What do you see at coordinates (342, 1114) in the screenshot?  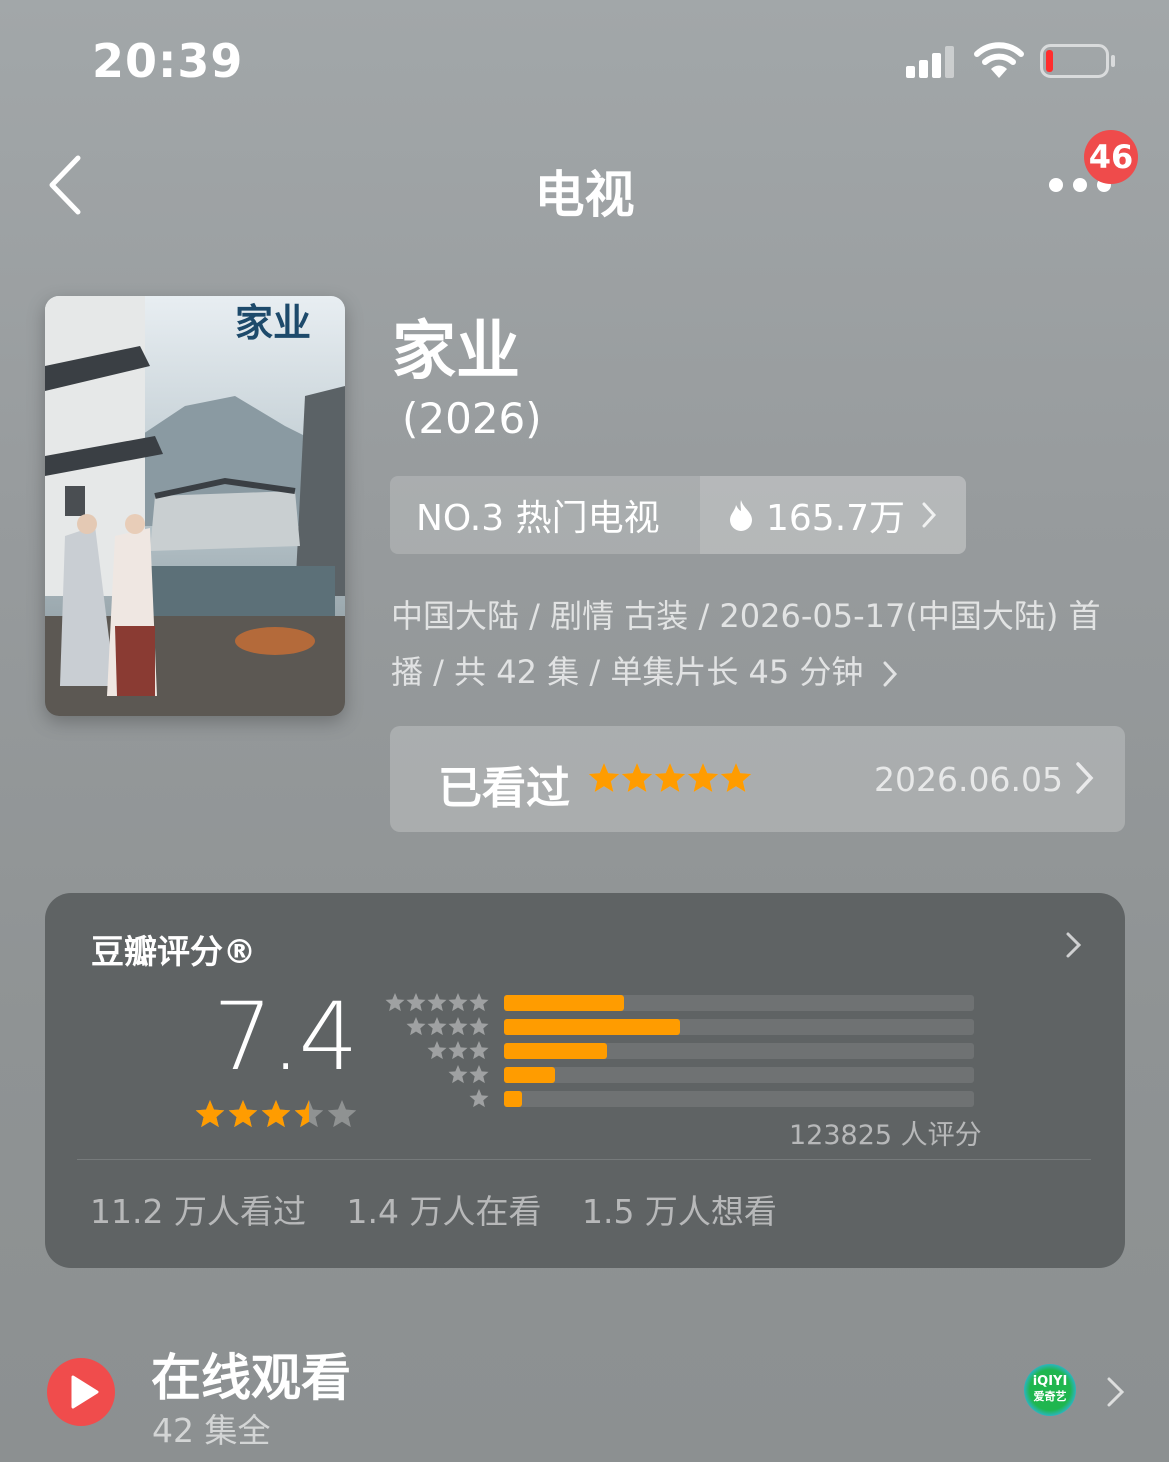 I see `score-star-icon` at bounding box center [342, 1114].